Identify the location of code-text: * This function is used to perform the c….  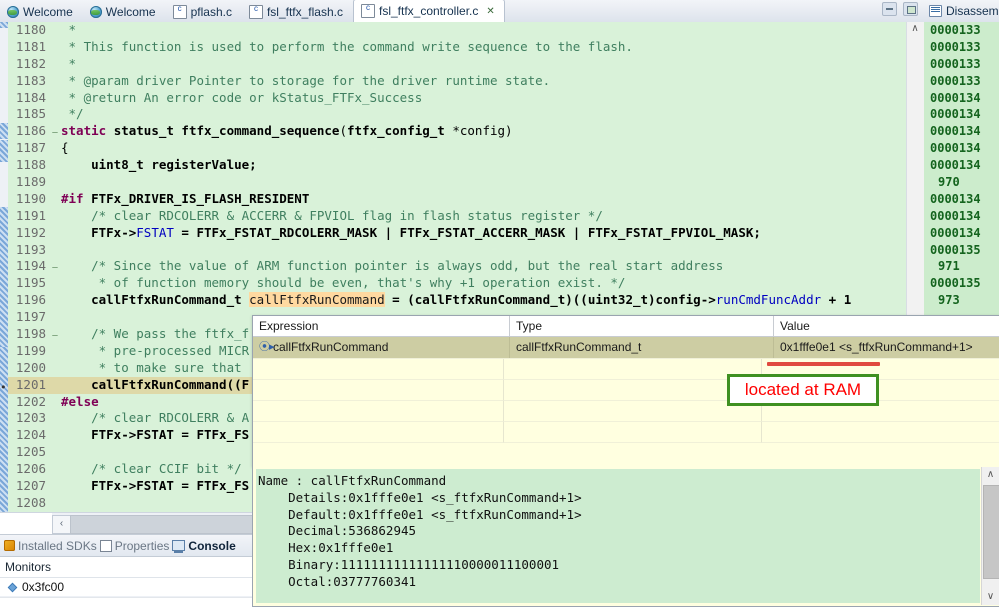
(347, 46).